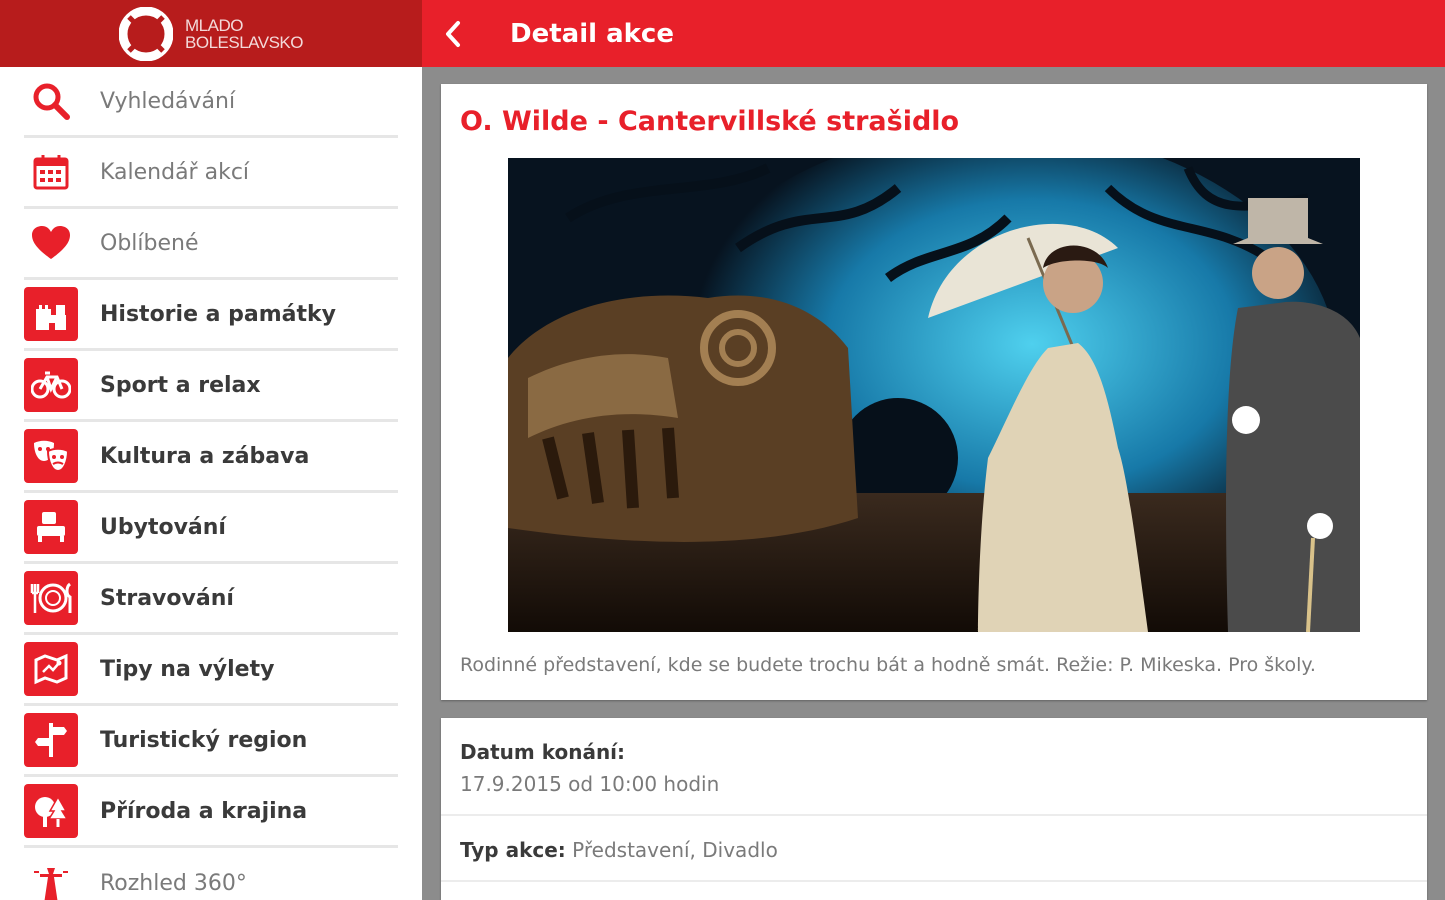 The image size is (1445, 900). I want to click on event-date-row: Datum konání: 17.9.2015 od 10:00 hodin, so click(934, 767).